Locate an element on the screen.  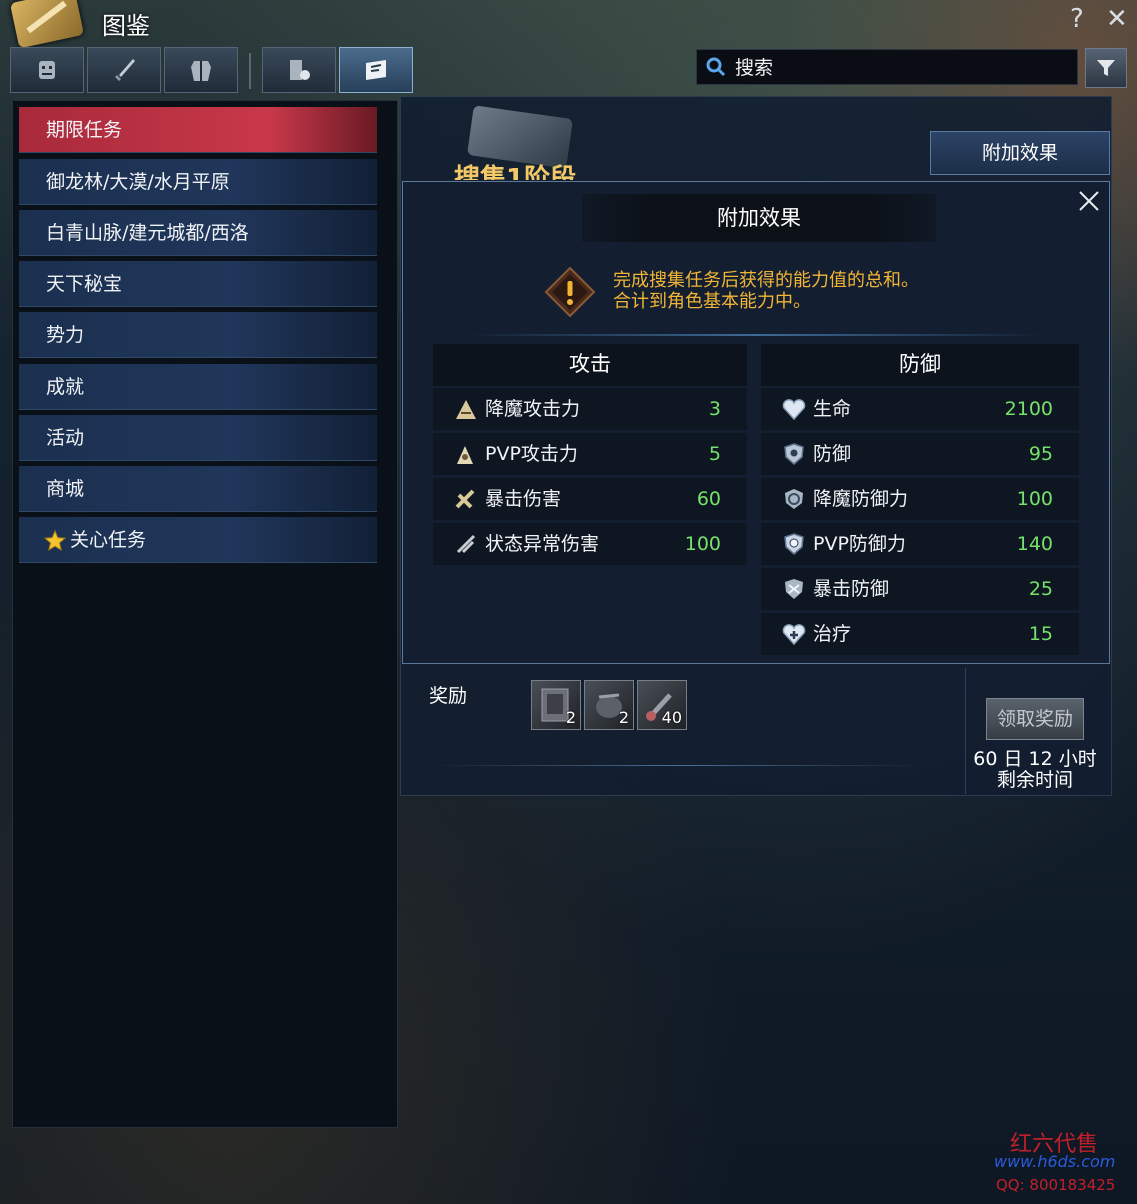
armor-icon is located at coordinates (201, 71).